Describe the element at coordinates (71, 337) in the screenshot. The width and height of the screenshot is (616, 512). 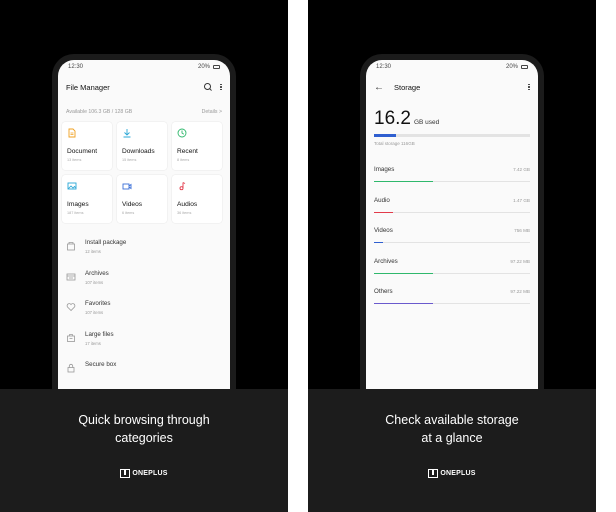
I see `large-files-icon` at that location.